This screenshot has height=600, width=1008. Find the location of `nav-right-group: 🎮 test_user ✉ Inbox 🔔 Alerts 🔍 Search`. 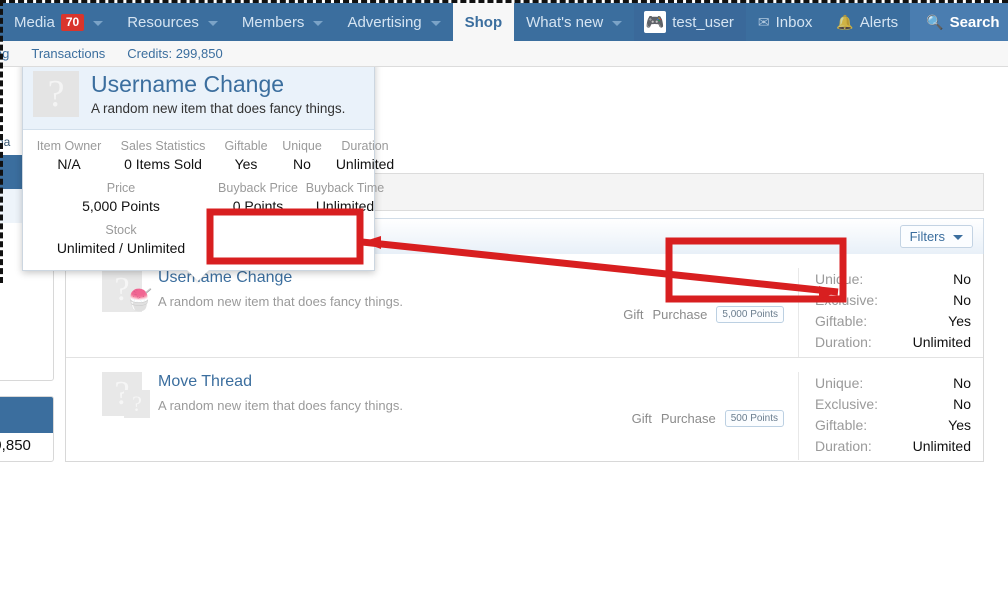

nav-right-group: 🎮 test_user ✉ Inbox 🔔 Alerts 🔍 Search is located at coordinates (821, 22).